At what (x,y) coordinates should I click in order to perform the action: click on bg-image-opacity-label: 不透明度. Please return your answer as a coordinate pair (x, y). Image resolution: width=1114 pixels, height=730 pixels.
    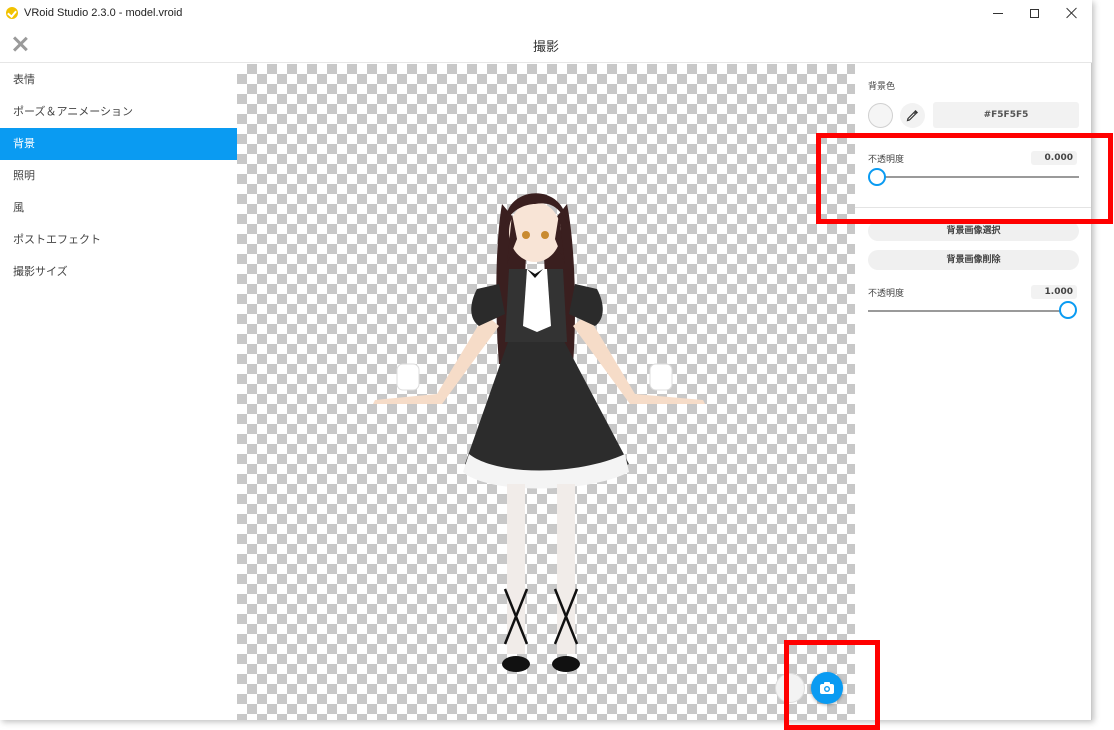
    Looking at the image, I should click on (886, 294).